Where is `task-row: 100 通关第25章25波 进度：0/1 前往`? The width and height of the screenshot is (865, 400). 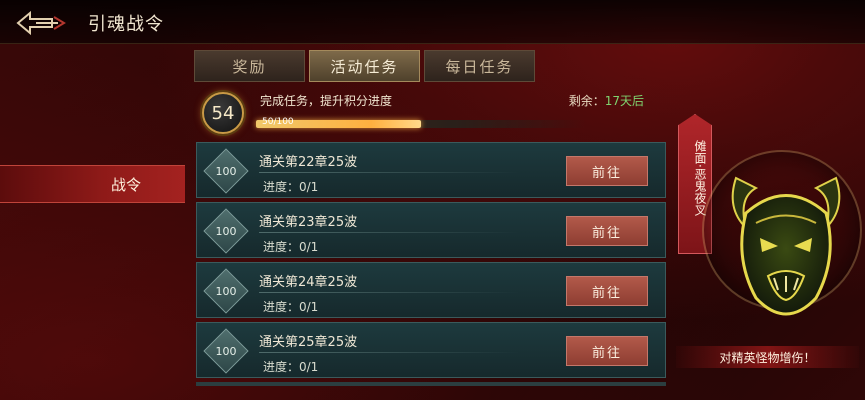
task-row: 100 通关第25章25波 进度：0/1 前往 is located at coordinates (431, 350).